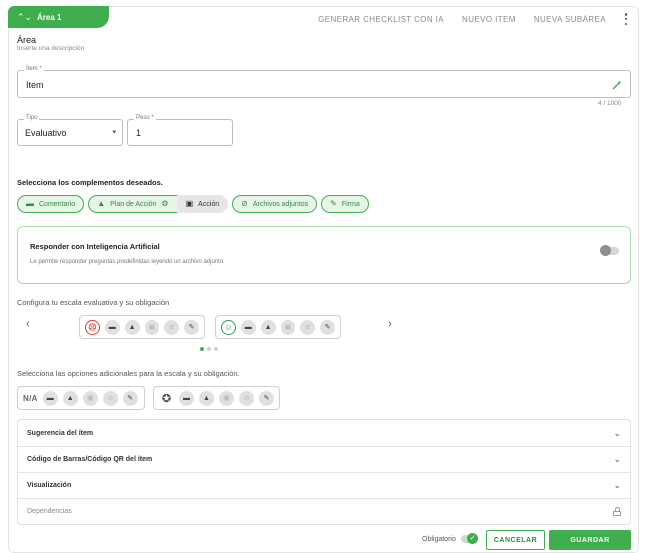  What do you see at coordinates (515, 540) in the screenshot?
I see `cancel-button: CANCELAR` at bounding box center [515, 540].